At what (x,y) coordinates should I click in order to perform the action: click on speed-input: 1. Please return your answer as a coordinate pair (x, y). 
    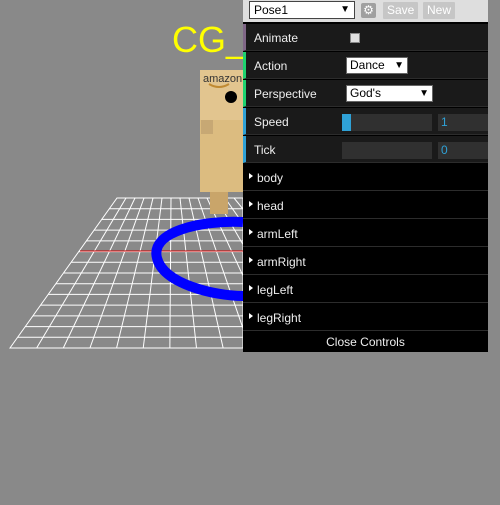
    Looking at the image, I should click on (463, 122).